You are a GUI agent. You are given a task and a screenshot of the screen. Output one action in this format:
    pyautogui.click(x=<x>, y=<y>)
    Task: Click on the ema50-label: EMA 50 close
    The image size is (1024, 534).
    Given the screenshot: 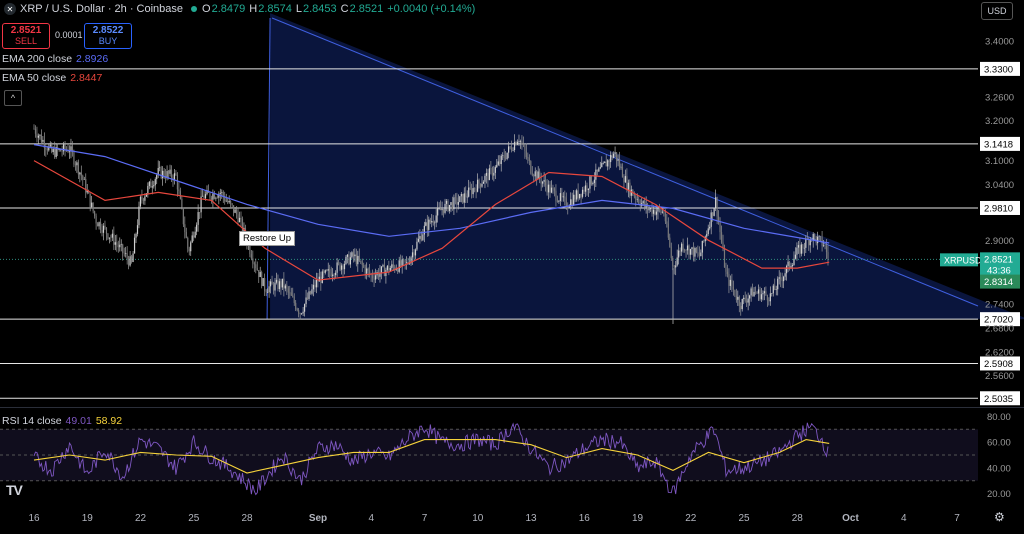 What is the action you would take?
    pyautogui.click(x=34, y=78)
    